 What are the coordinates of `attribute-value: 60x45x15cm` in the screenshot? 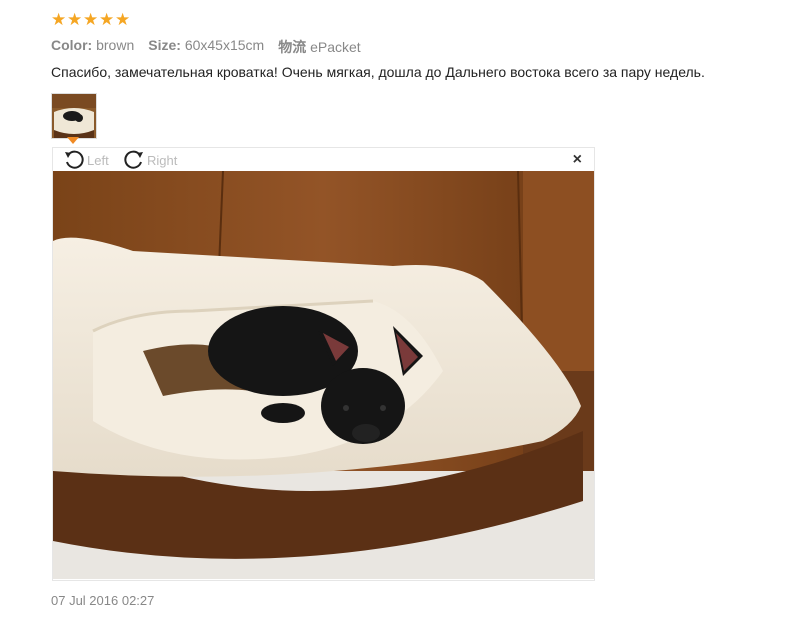 It's located at (224, 45).